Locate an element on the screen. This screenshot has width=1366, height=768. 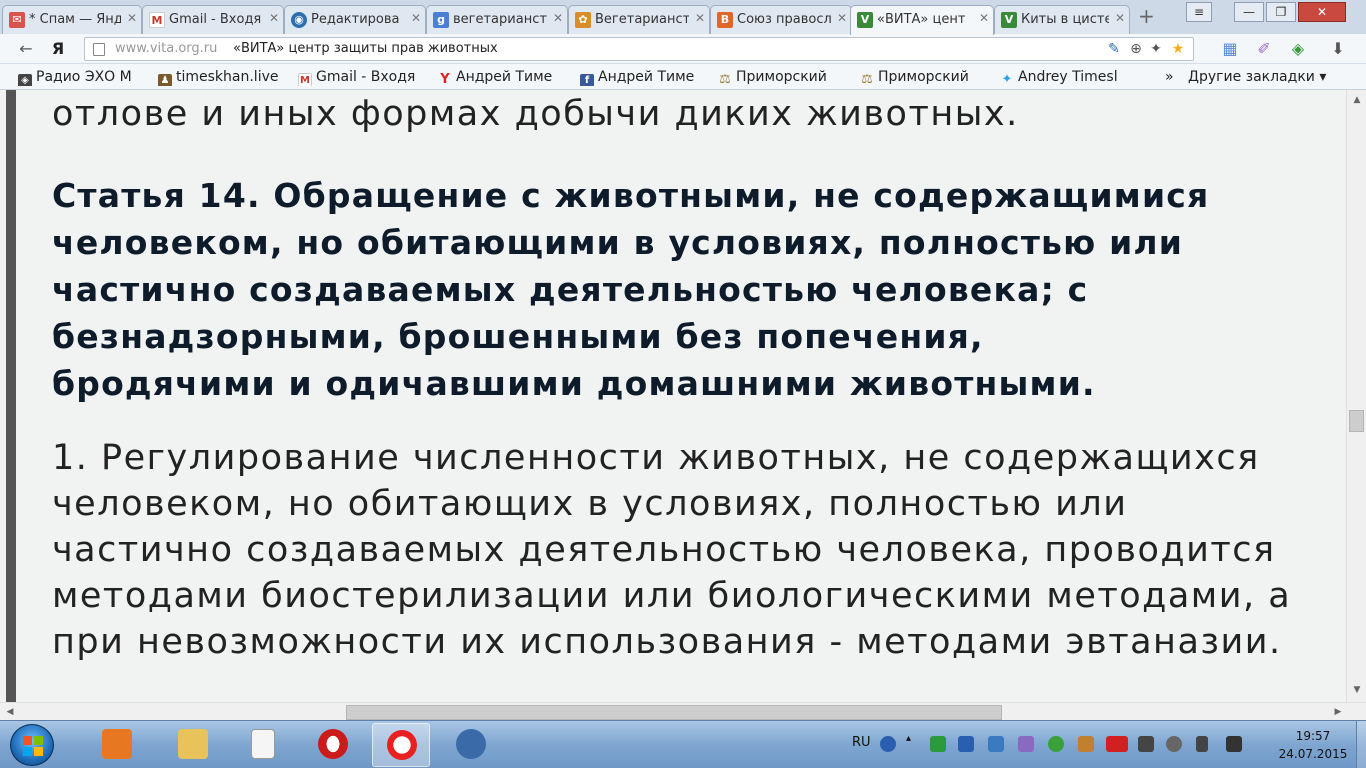
horizontal-scrollbar: ◀ ▶ is located at coordinates (683, 711).